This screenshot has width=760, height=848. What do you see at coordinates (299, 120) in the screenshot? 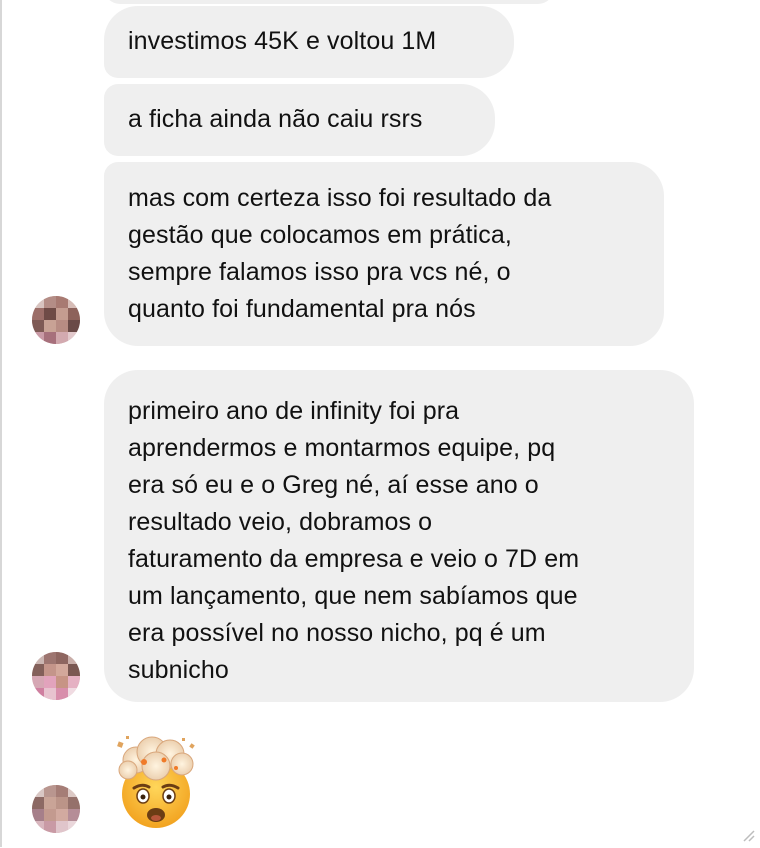
I see `message-bubble: a ficha ainda não caiu rsrs` at bounding box center [299, 120].